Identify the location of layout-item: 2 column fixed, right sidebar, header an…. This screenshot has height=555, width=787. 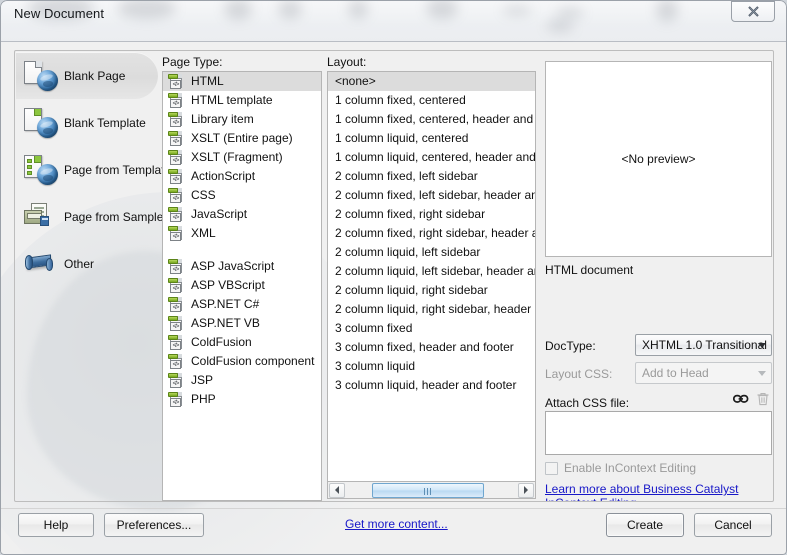
(431, 233).